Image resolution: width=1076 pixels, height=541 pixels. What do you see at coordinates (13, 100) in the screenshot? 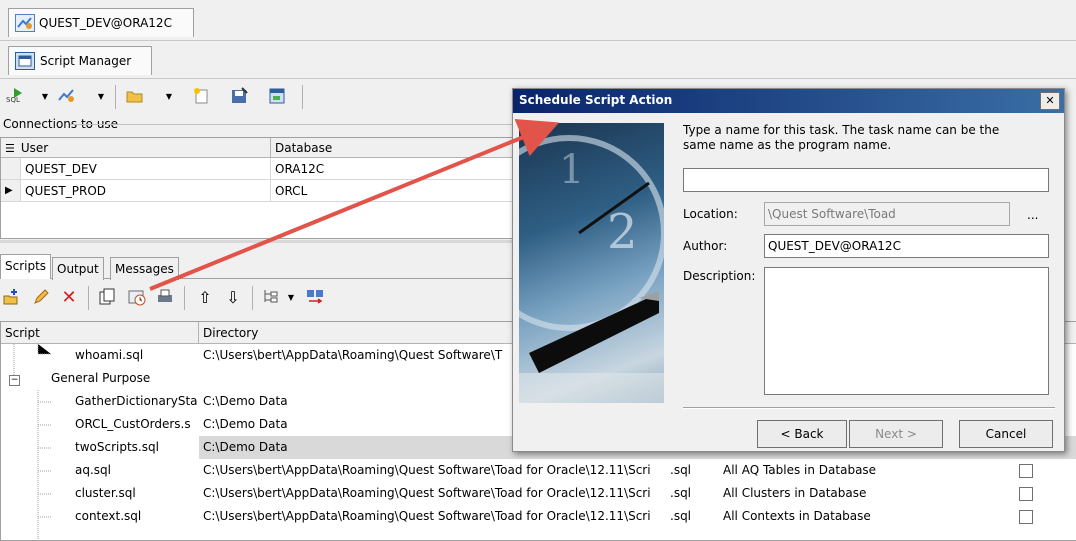
I see `svg-text: SQL` at bounding box center [13, 100].